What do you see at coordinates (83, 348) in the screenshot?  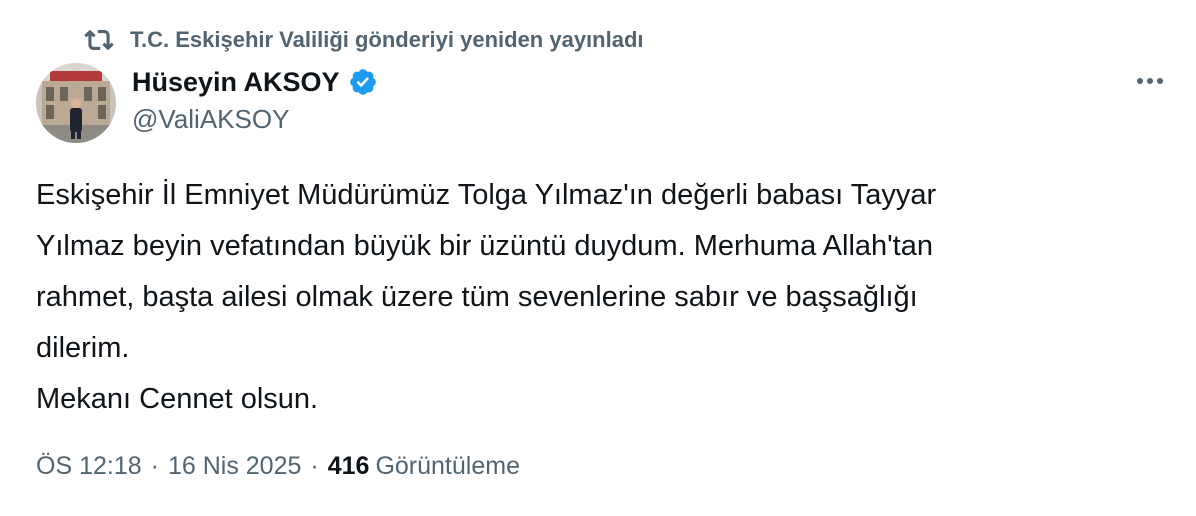 I see `tweet-text-line: dilerim.` at bounding box center [83, 348].